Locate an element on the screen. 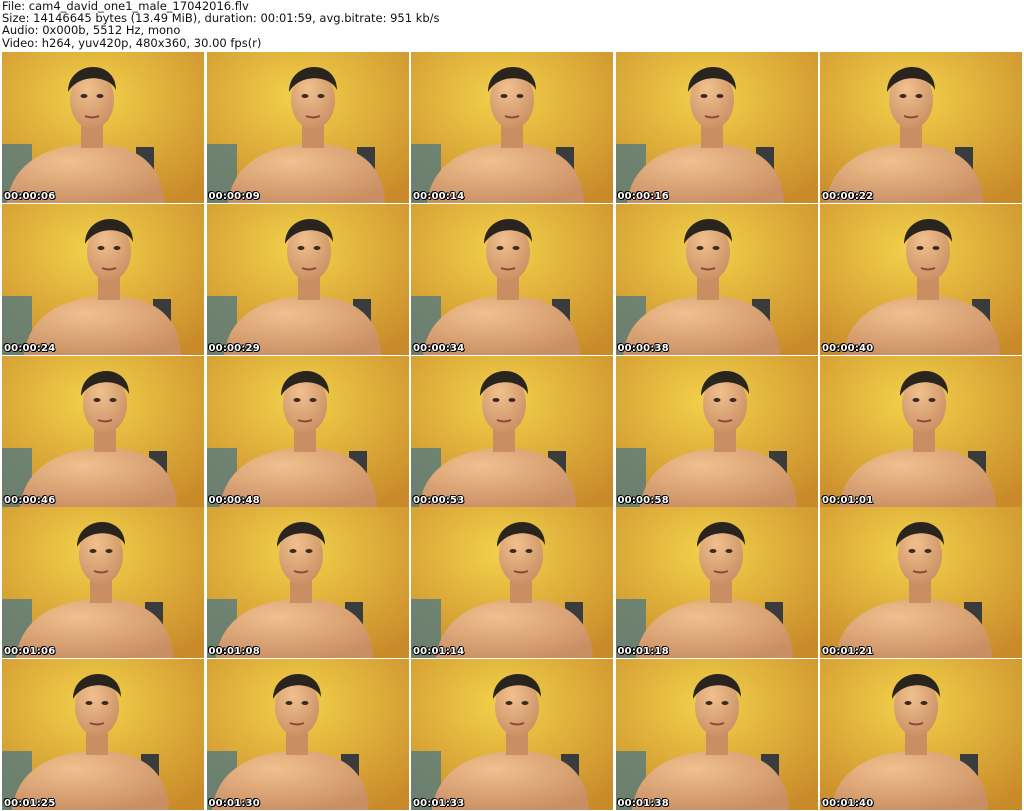 The height and width of the screenshot is (811, 1024). video-thumbnail: 00:00:06 is located at coordinates (103, 127).